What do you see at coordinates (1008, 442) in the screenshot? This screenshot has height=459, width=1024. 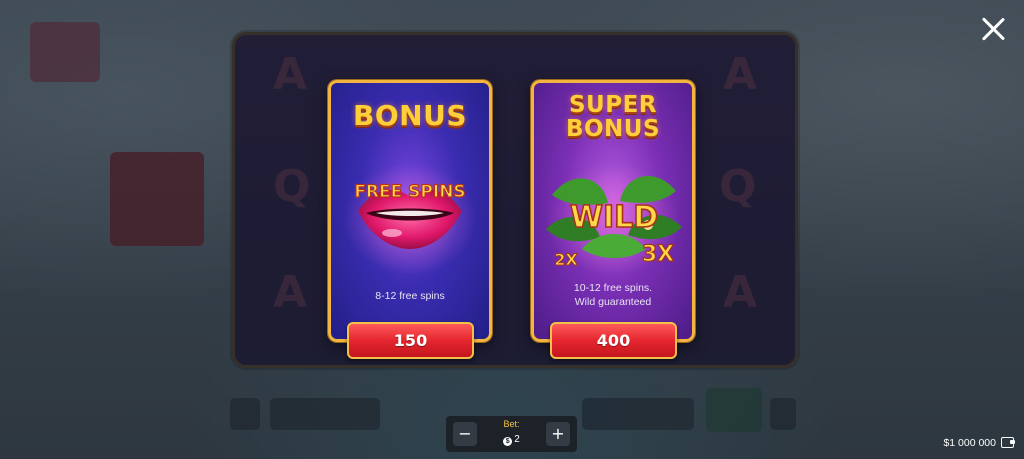 I see `wallet-icon` at bounding box center [1008, 442].